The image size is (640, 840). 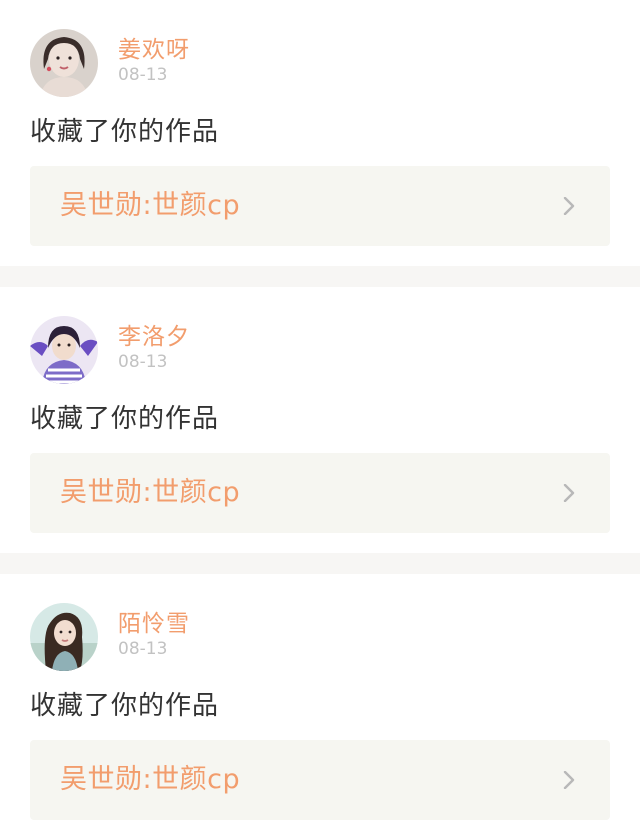 What do you see at coordinates (154, 337) in the screenshot?
I see `username: 李洛夕` at bounding box center [154, 337].